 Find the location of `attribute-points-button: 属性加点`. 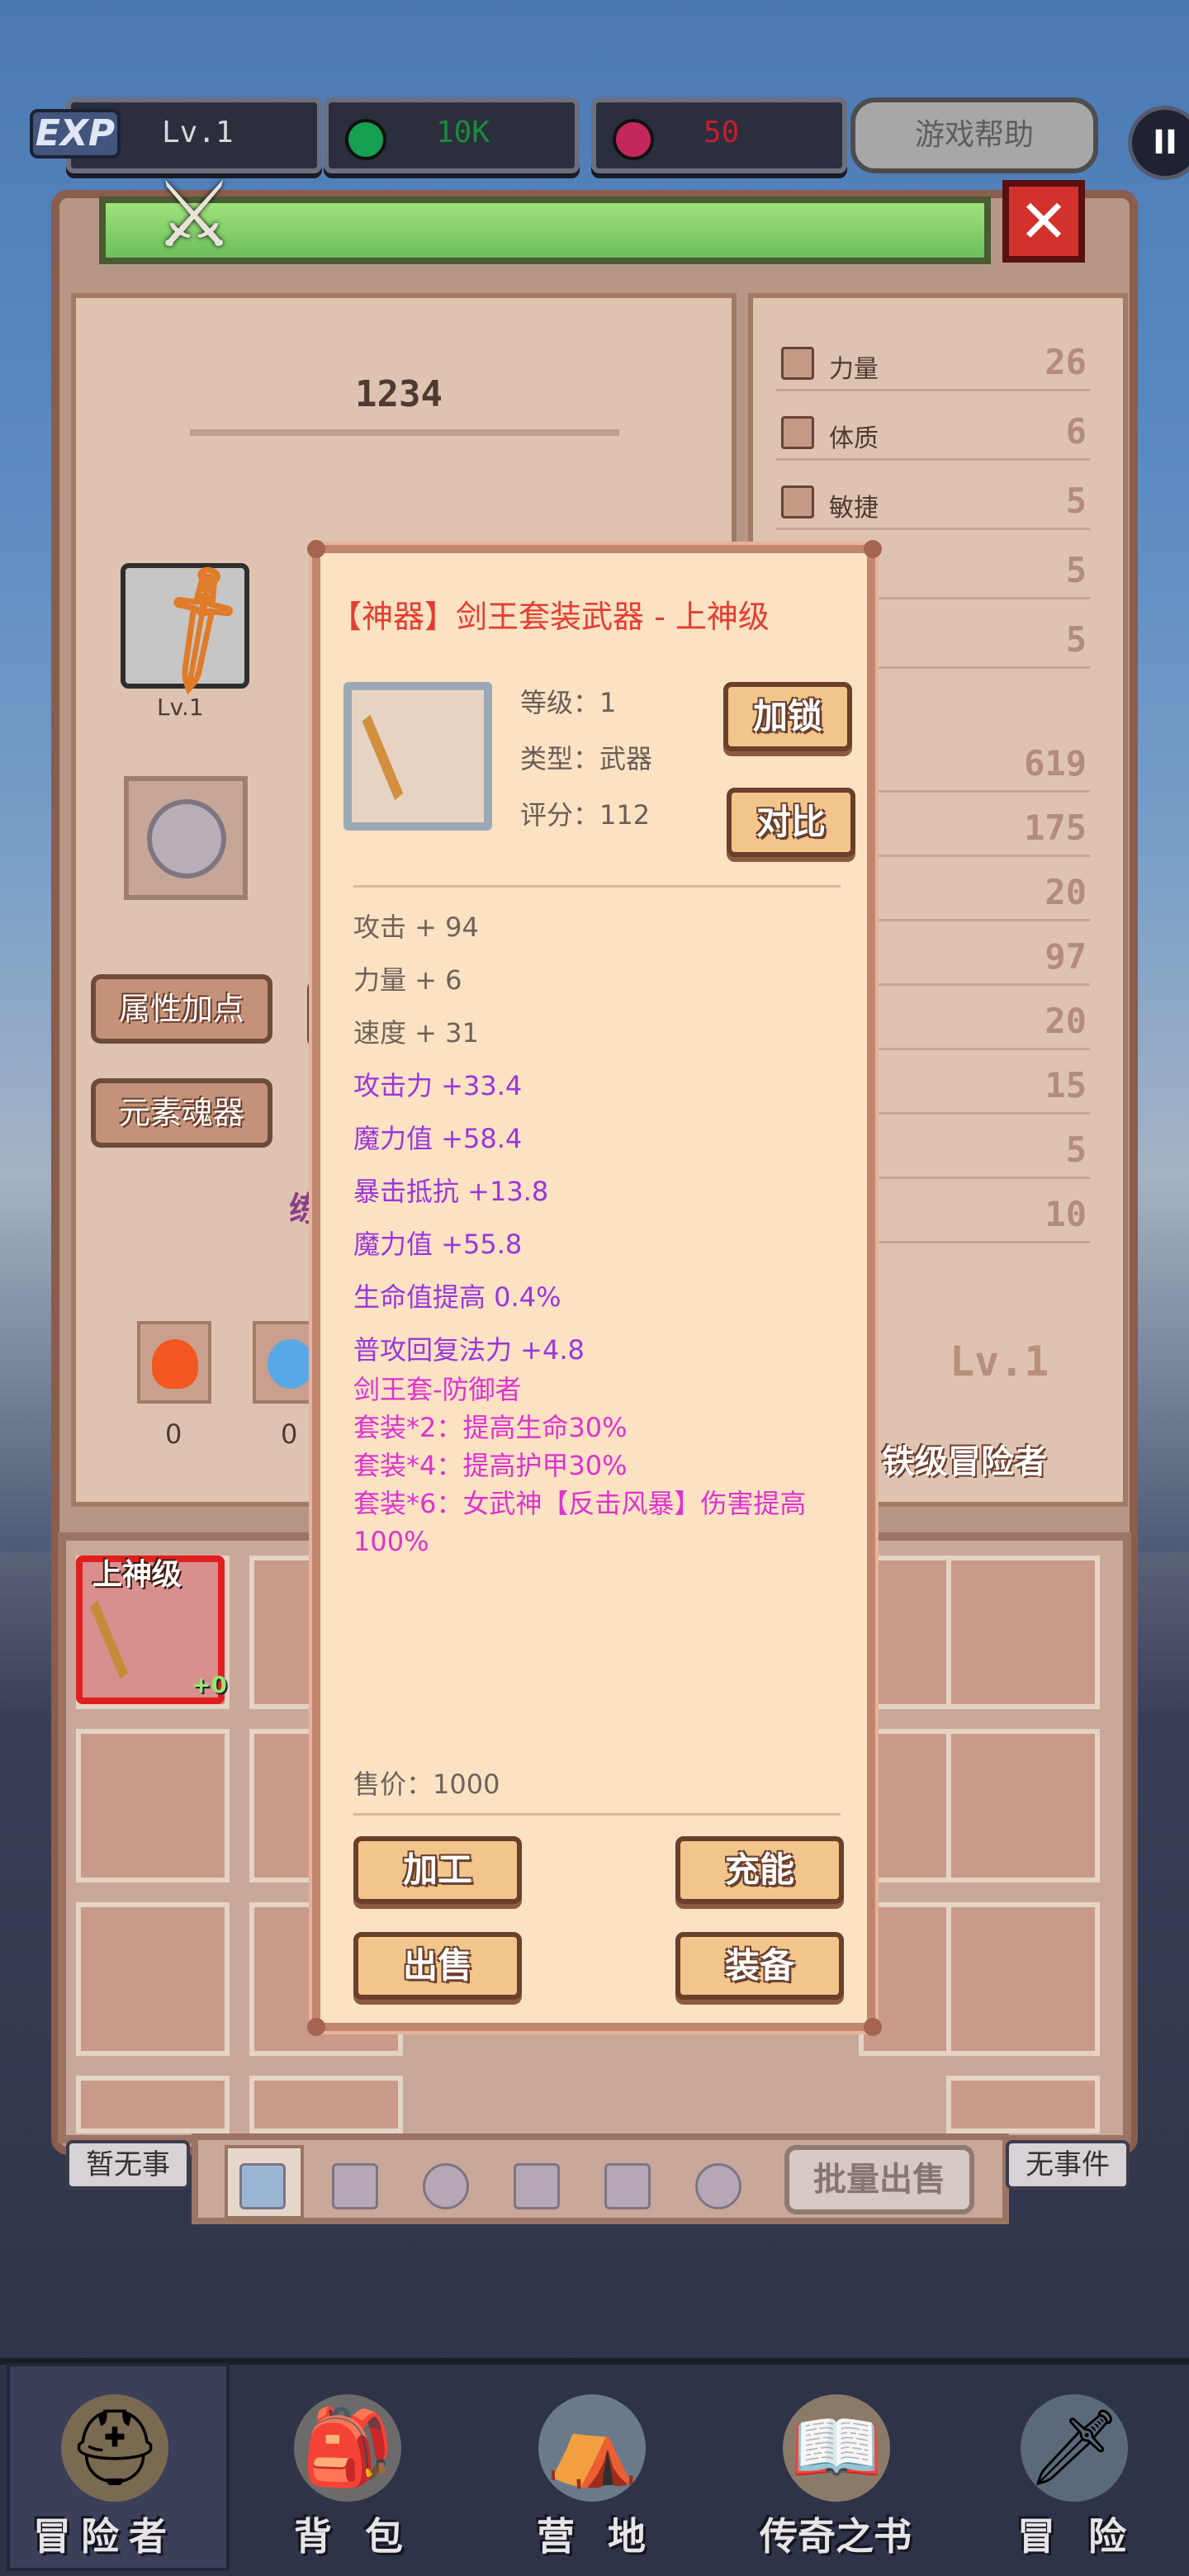

attribute-points-button: 属性加点 is located at coordinates (181, 1009).